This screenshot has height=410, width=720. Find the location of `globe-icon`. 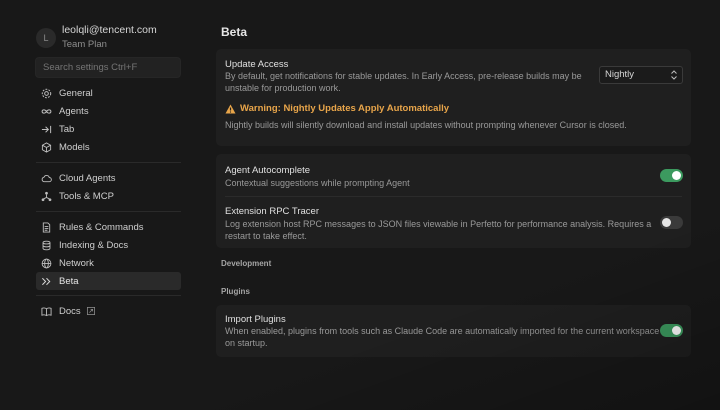

globe-icon is located at coordinates (46, 263).